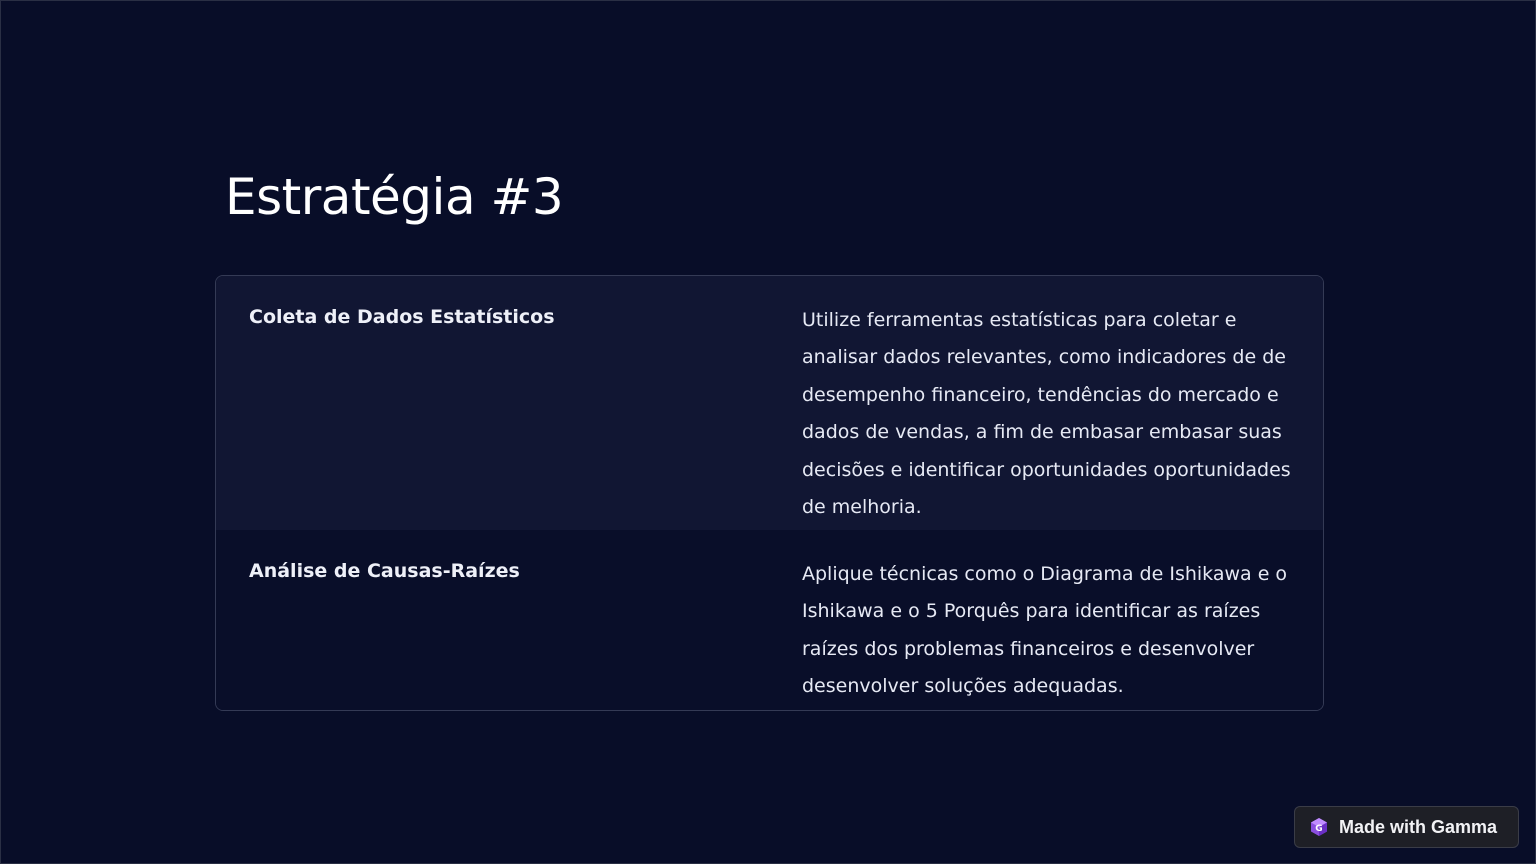 Image resolution: width=1536 pixels, height=864 pixels. I want to click on made-with-gamma-badge: G Made with Gamma, so click(1406, 827).